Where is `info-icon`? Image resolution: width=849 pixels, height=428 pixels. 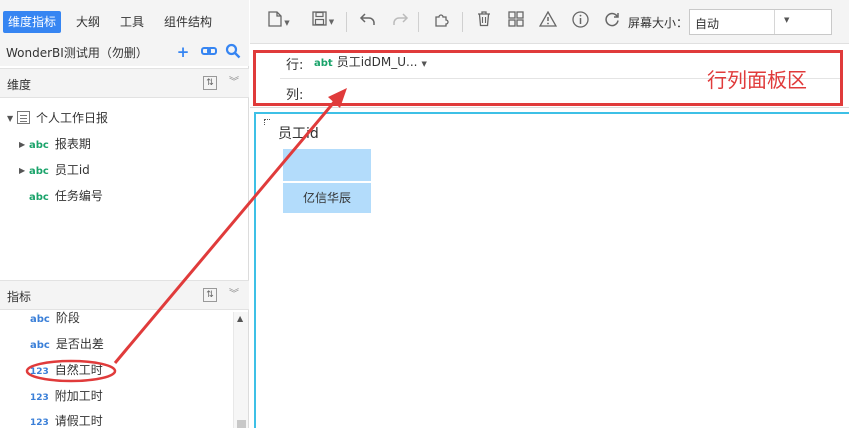
info-icon is located at coordinates (580, 22).